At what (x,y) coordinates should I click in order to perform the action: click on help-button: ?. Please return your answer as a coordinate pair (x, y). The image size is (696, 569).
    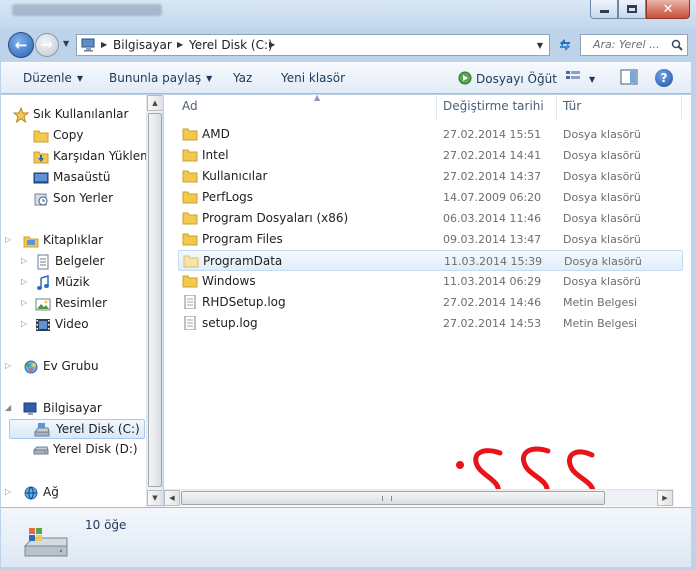
    Looking at the image, I should click on (664, 78).